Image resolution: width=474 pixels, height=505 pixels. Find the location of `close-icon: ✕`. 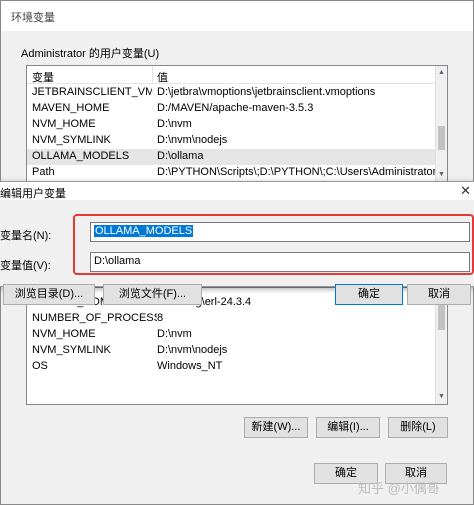

close-icon: ✕ is located at coordinates (465, 191).